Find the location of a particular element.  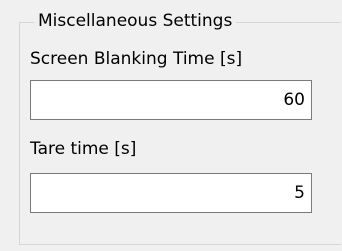

tare-time-label: Tare time [s] is located at coordinates (83, 149).